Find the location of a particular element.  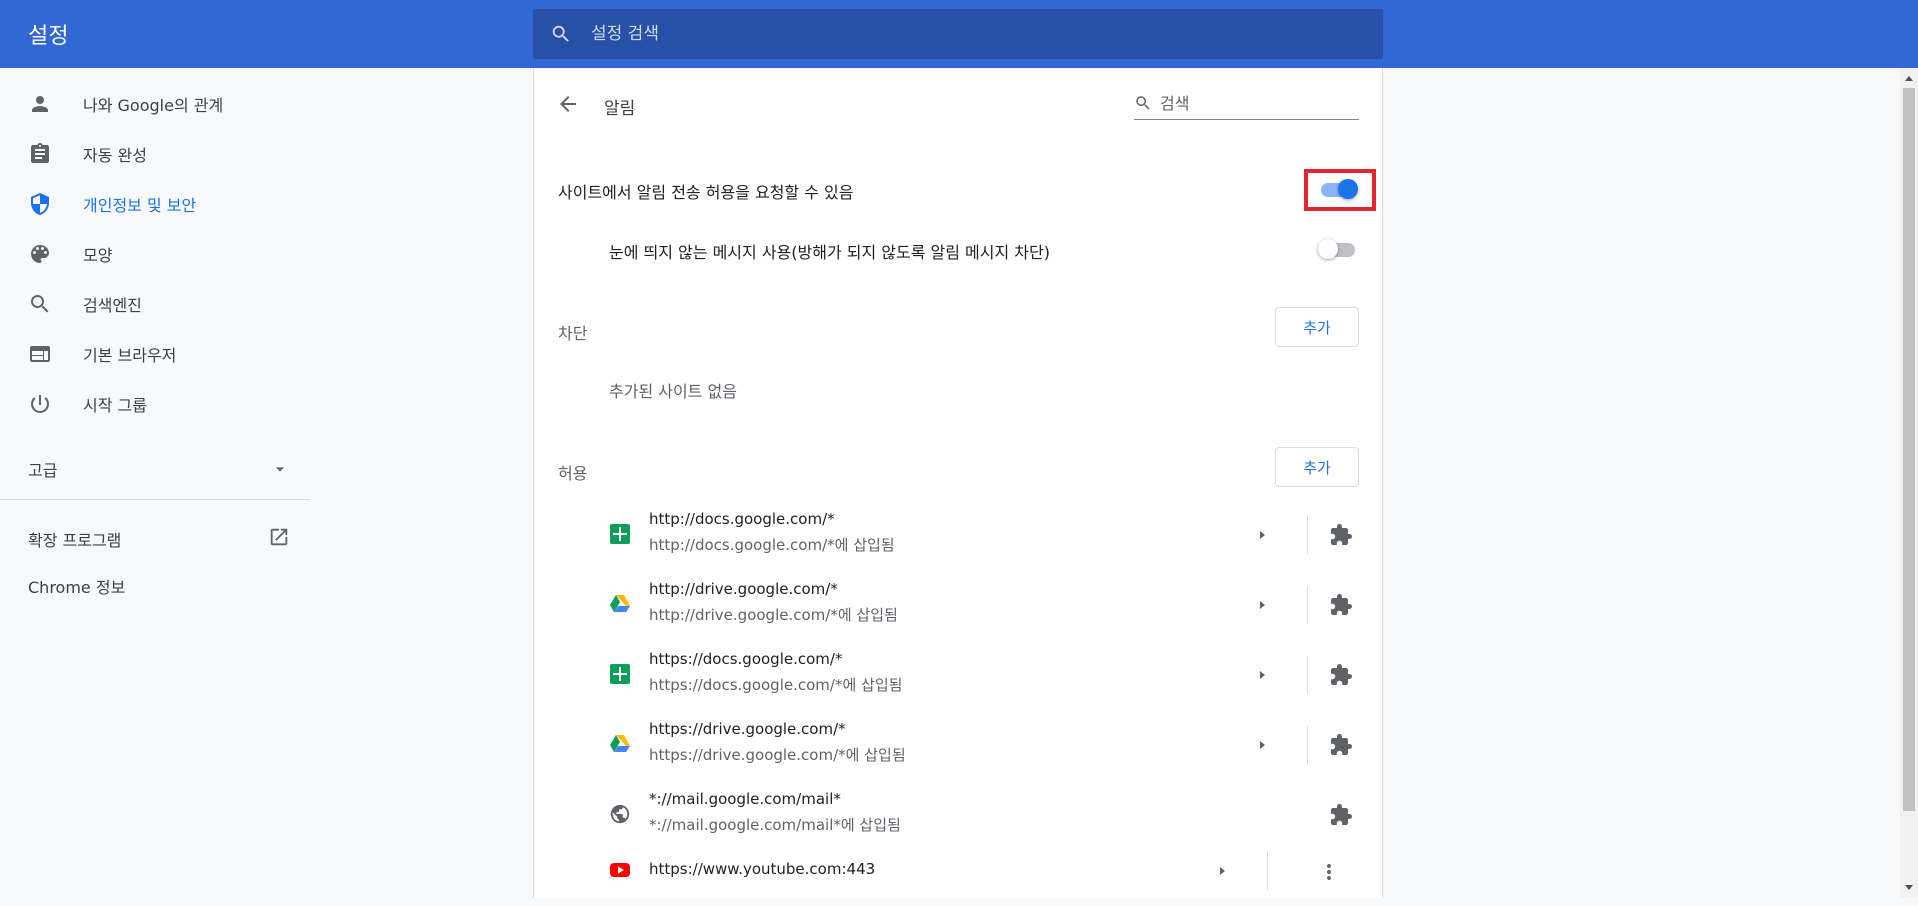

scrollbar is located at coordinates (1909, 483).